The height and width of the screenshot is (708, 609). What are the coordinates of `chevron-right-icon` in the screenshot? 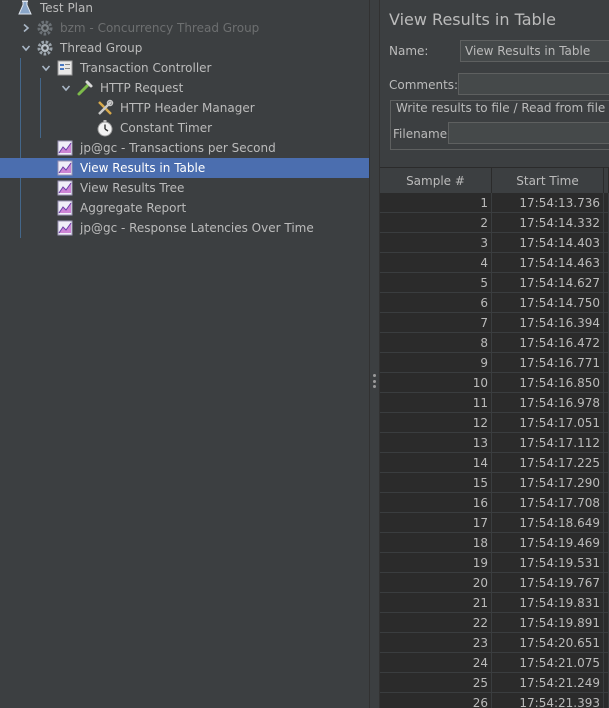 It's located at (26, 28).